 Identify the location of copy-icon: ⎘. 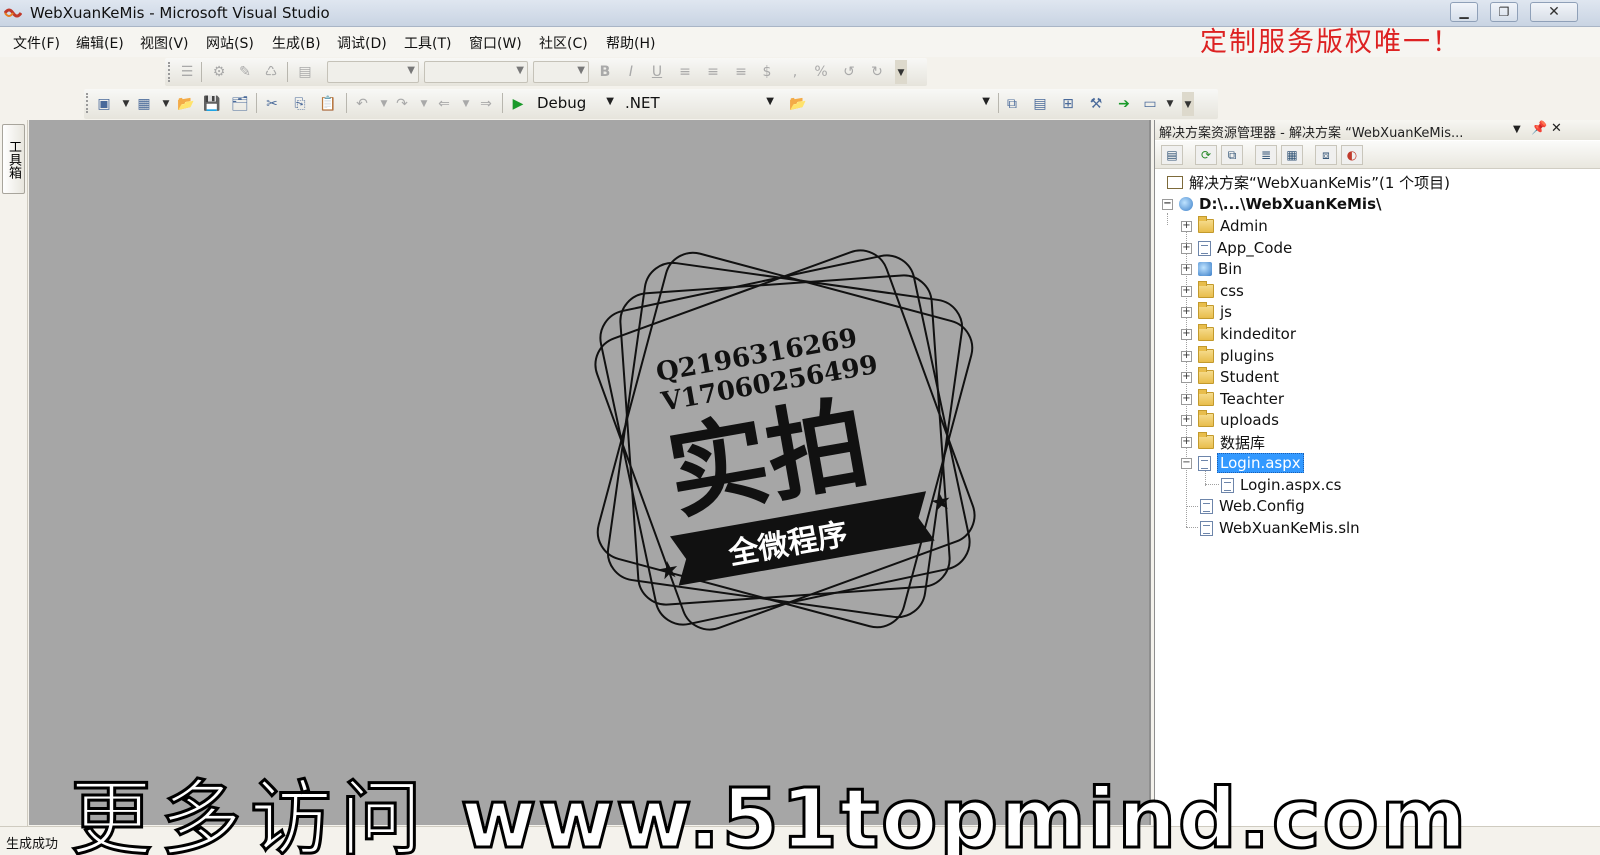
(300, 104).